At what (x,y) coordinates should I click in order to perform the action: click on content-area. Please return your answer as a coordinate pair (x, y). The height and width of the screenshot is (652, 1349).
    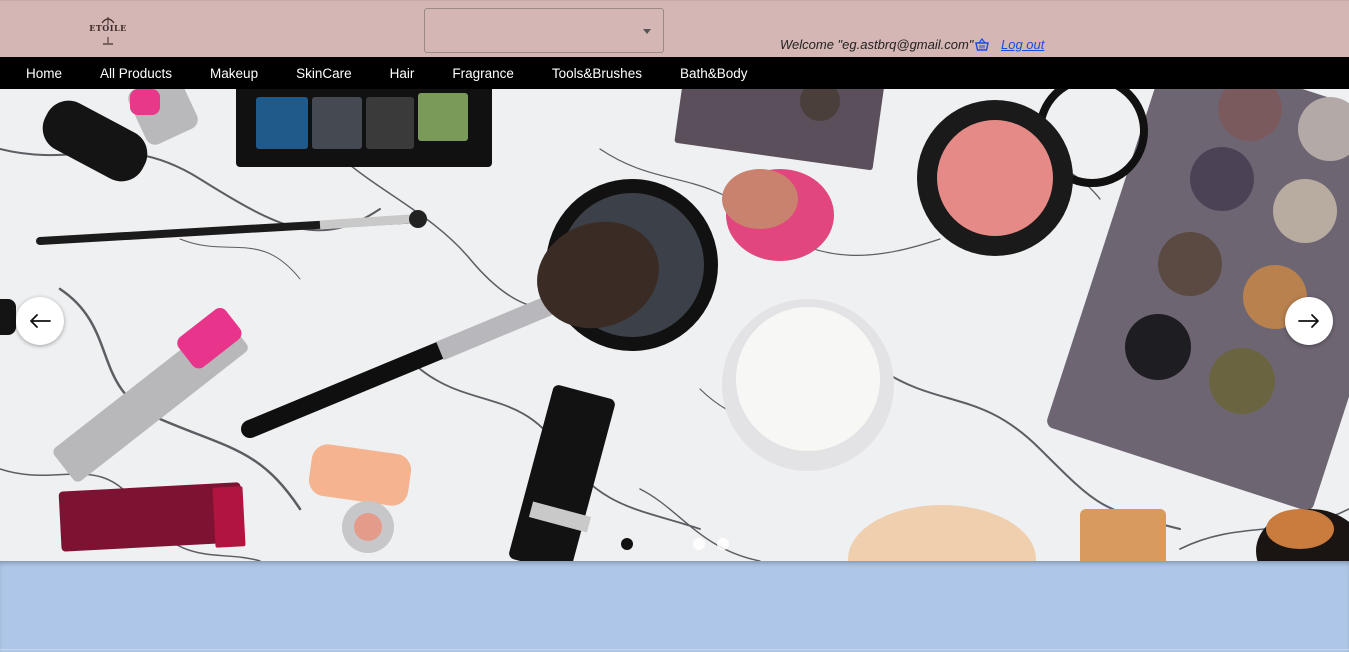
    Looking at the image, I should click on (674, 606).